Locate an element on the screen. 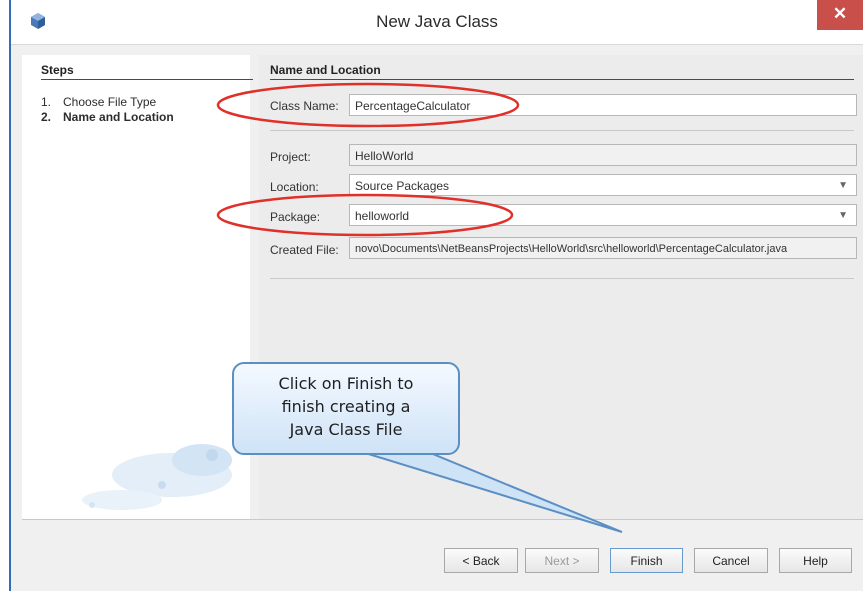 The height and width of the screenshot is (591, 863). callout-line: finish creating a is located at coordinates (346, 406).